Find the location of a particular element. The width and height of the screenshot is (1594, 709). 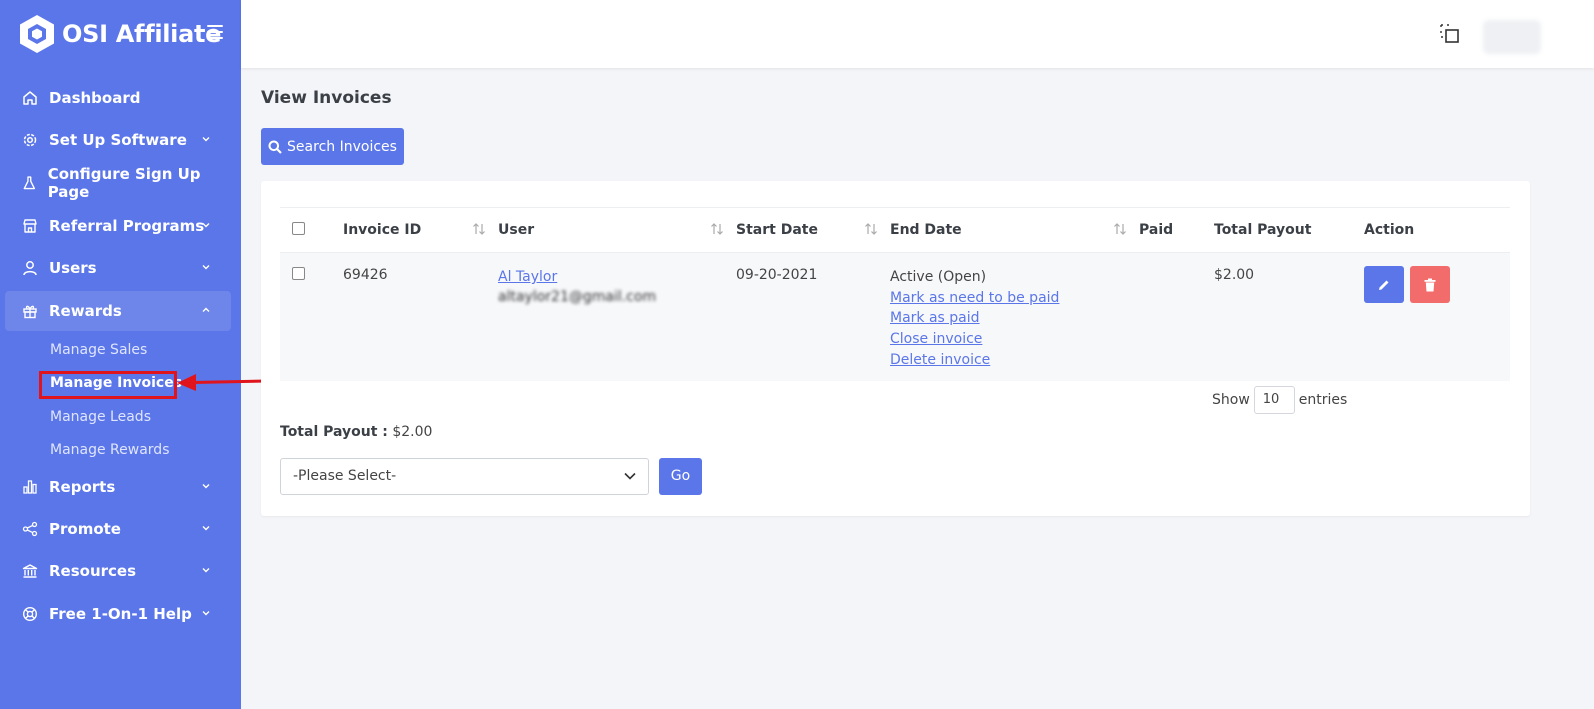

sidebar-item-label: Referral Programs is located at coordinates (127, 226).